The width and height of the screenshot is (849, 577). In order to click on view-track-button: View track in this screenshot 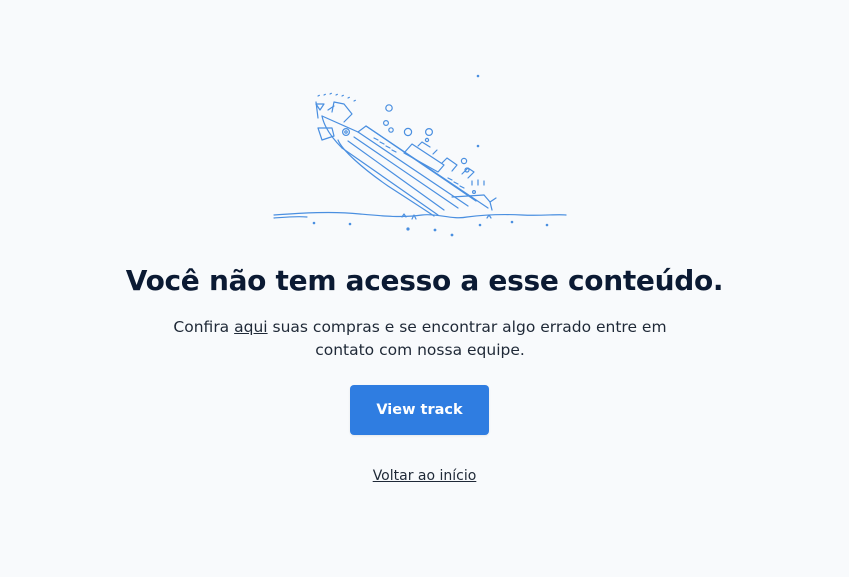, I will do `click(419, 410)`.